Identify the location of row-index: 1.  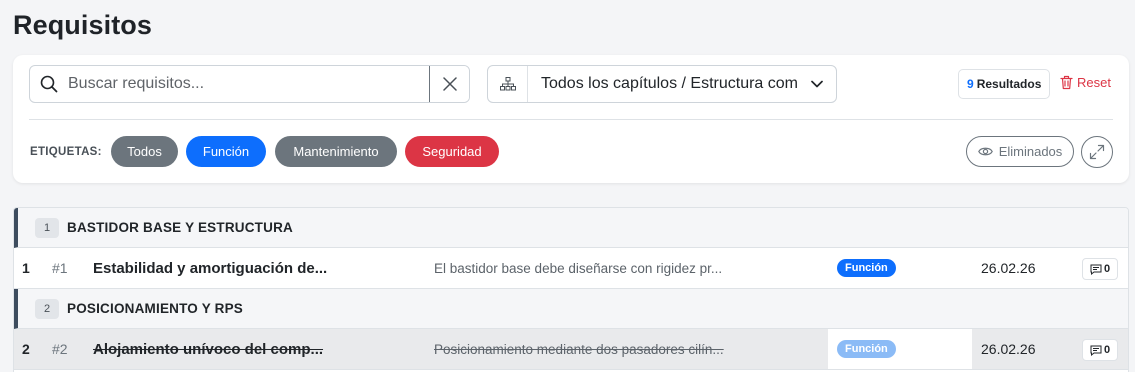
(26, 268).